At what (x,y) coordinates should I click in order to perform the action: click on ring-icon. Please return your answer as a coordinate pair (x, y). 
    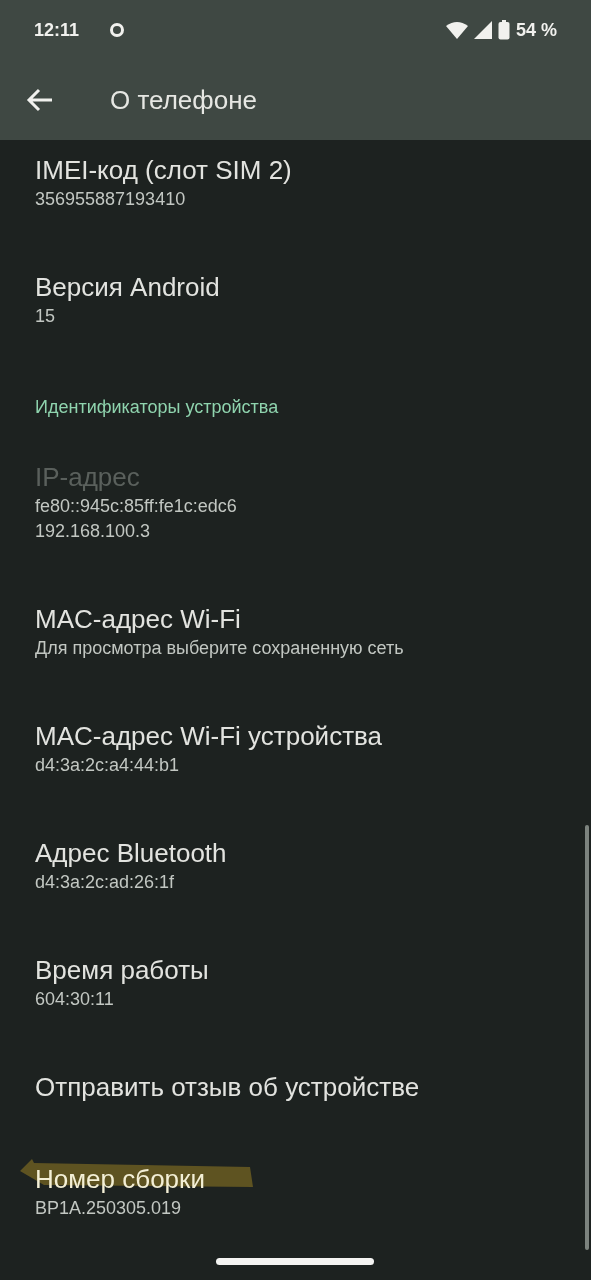
    Looking at the image, I should click on (117, 30).